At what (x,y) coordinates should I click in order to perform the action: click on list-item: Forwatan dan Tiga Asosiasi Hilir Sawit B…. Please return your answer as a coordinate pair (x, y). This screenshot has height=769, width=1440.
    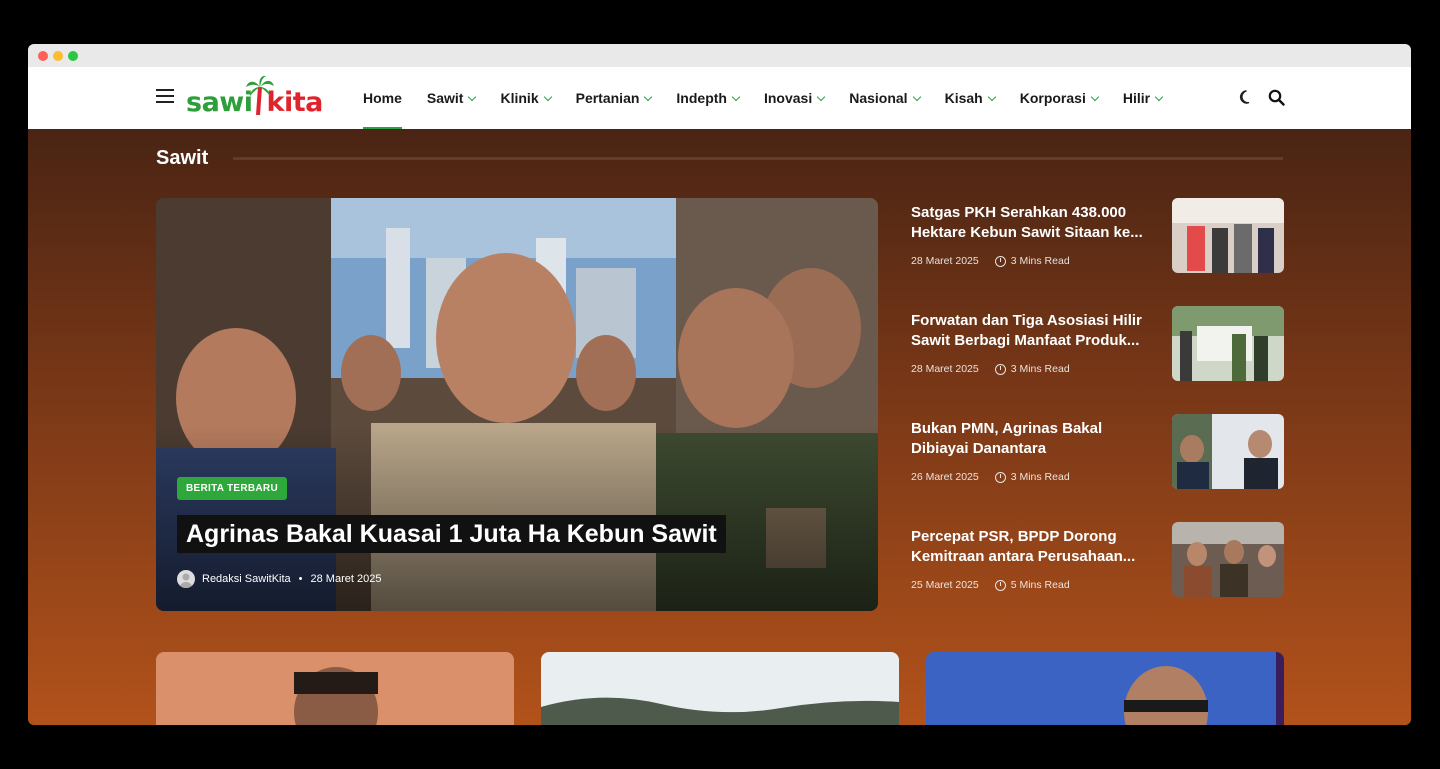
    Looking at the image, I should click on (1097, 344).